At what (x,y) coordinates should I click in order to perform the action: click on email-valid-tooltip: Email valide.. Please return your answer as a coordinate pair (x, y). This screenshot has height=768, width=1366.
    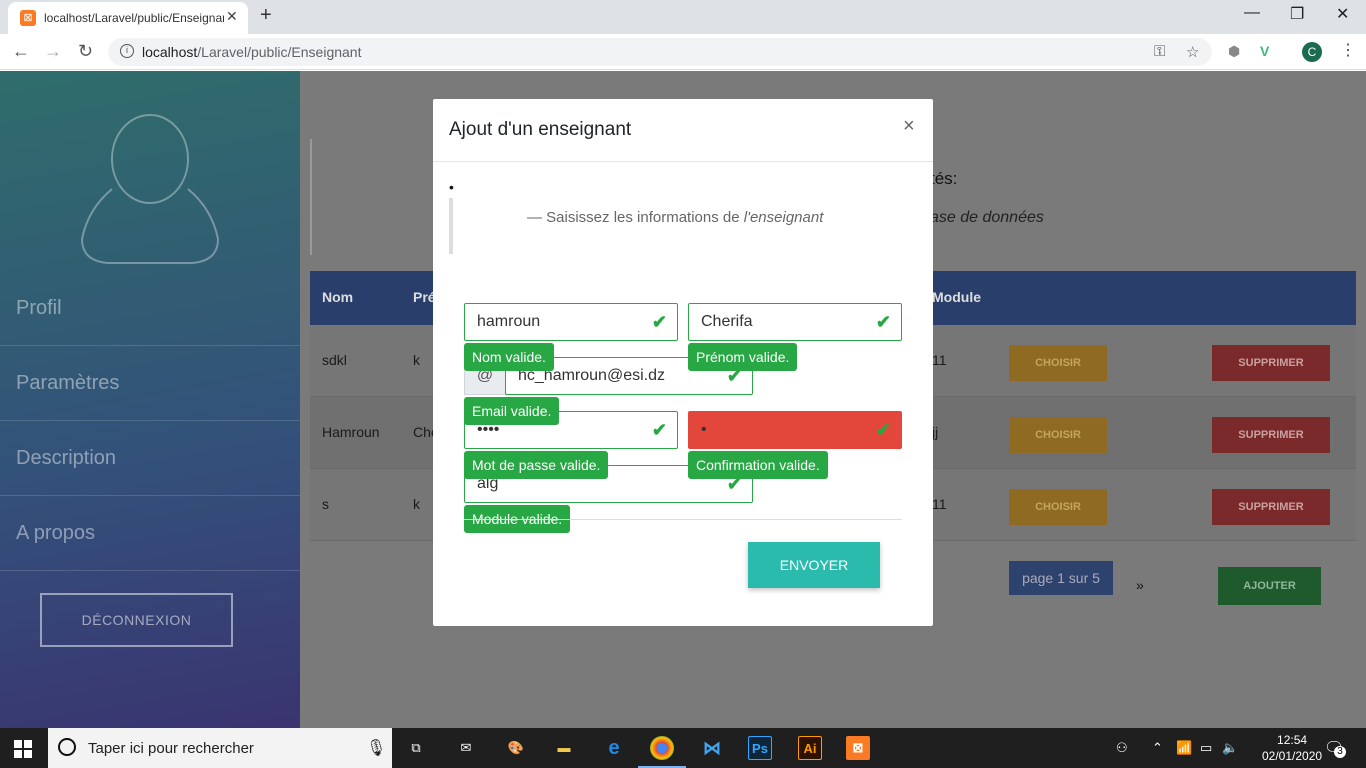
    Looking at the image, I should click on (512, 411).